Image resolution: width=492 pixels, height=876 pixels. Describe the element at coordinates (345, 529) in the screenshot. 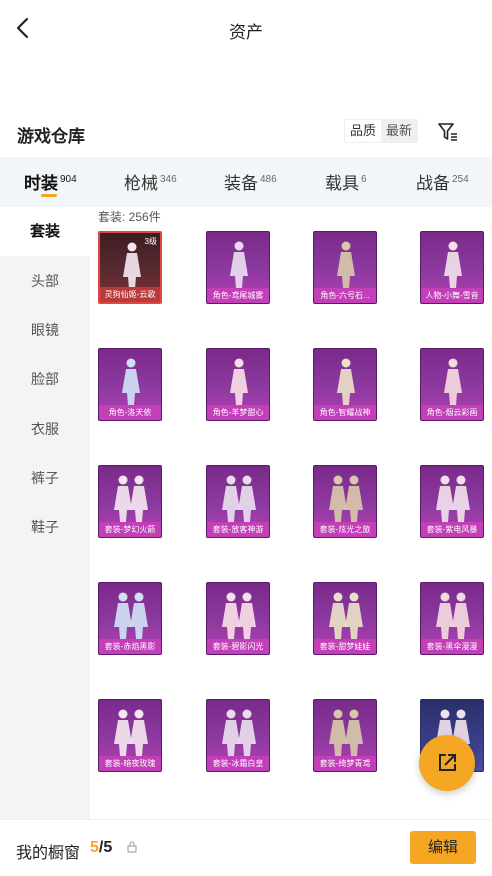

I see `item-name: 套装-炫光之旅` at that location.